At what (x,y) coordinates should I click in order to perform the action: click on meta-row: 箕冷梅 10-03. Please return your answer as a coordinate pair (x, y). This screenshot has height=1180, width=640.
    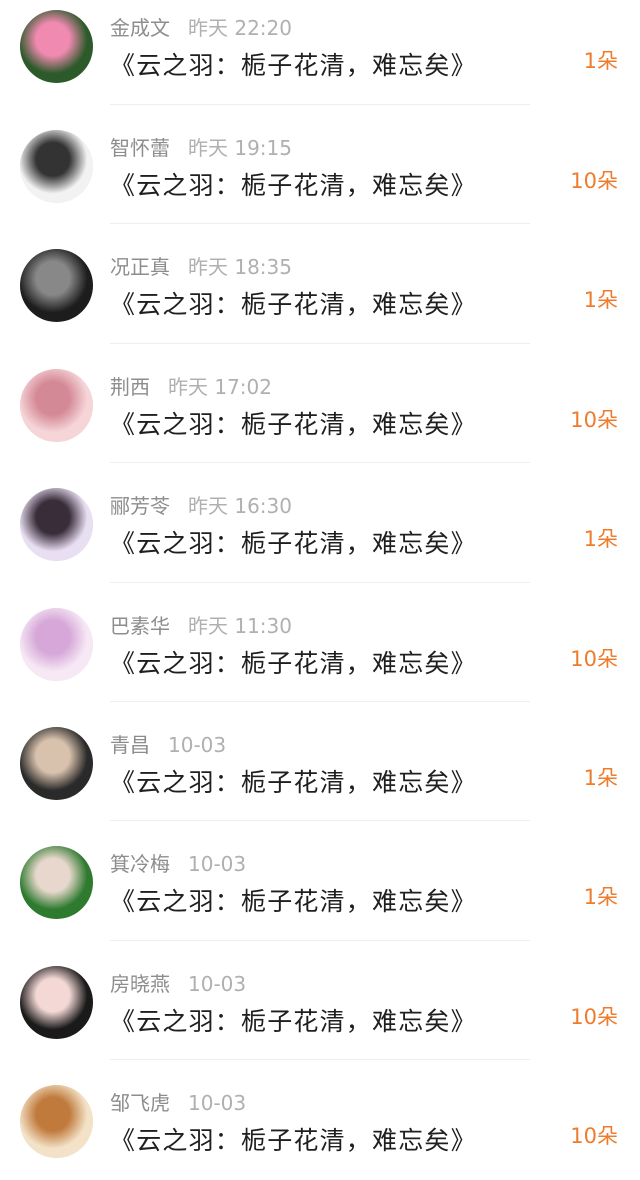
    Looking at the image, I should click on (178, 863).